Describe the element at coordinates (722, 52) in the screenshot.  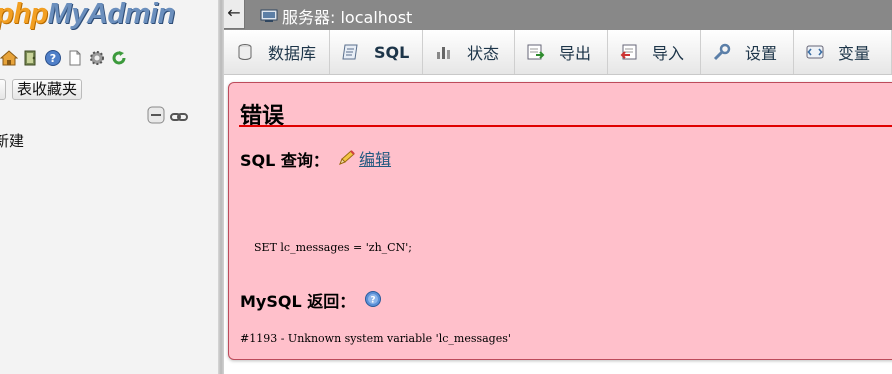
I see `wrench-icon` at that location.